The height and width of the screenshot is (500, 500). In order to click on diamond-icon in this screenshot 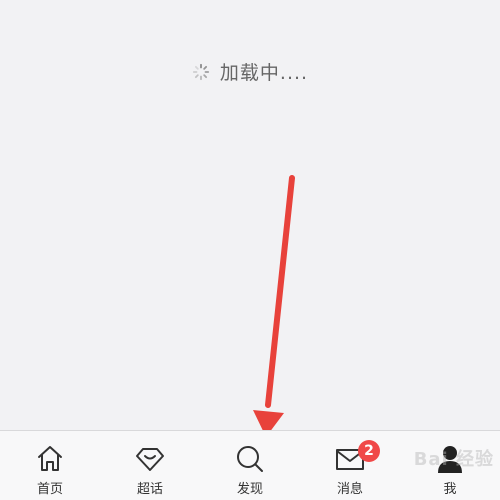, I will do `click(150, 459)`.